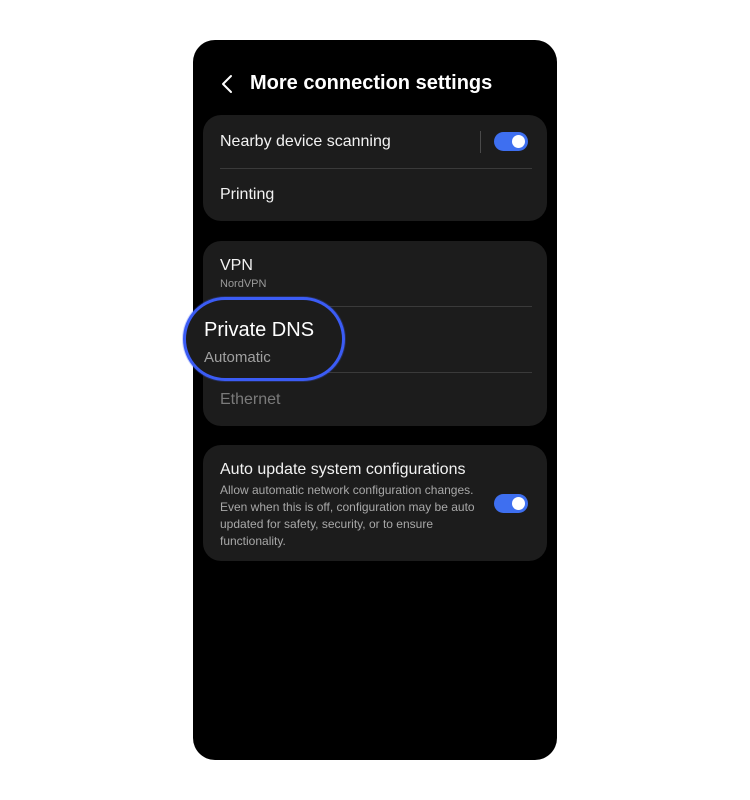 The width and height of the screenshot is (750, 800). Describe the element at coordinates (236, 265) in the screenshot. I see `vpn-label: VPN` at that location.